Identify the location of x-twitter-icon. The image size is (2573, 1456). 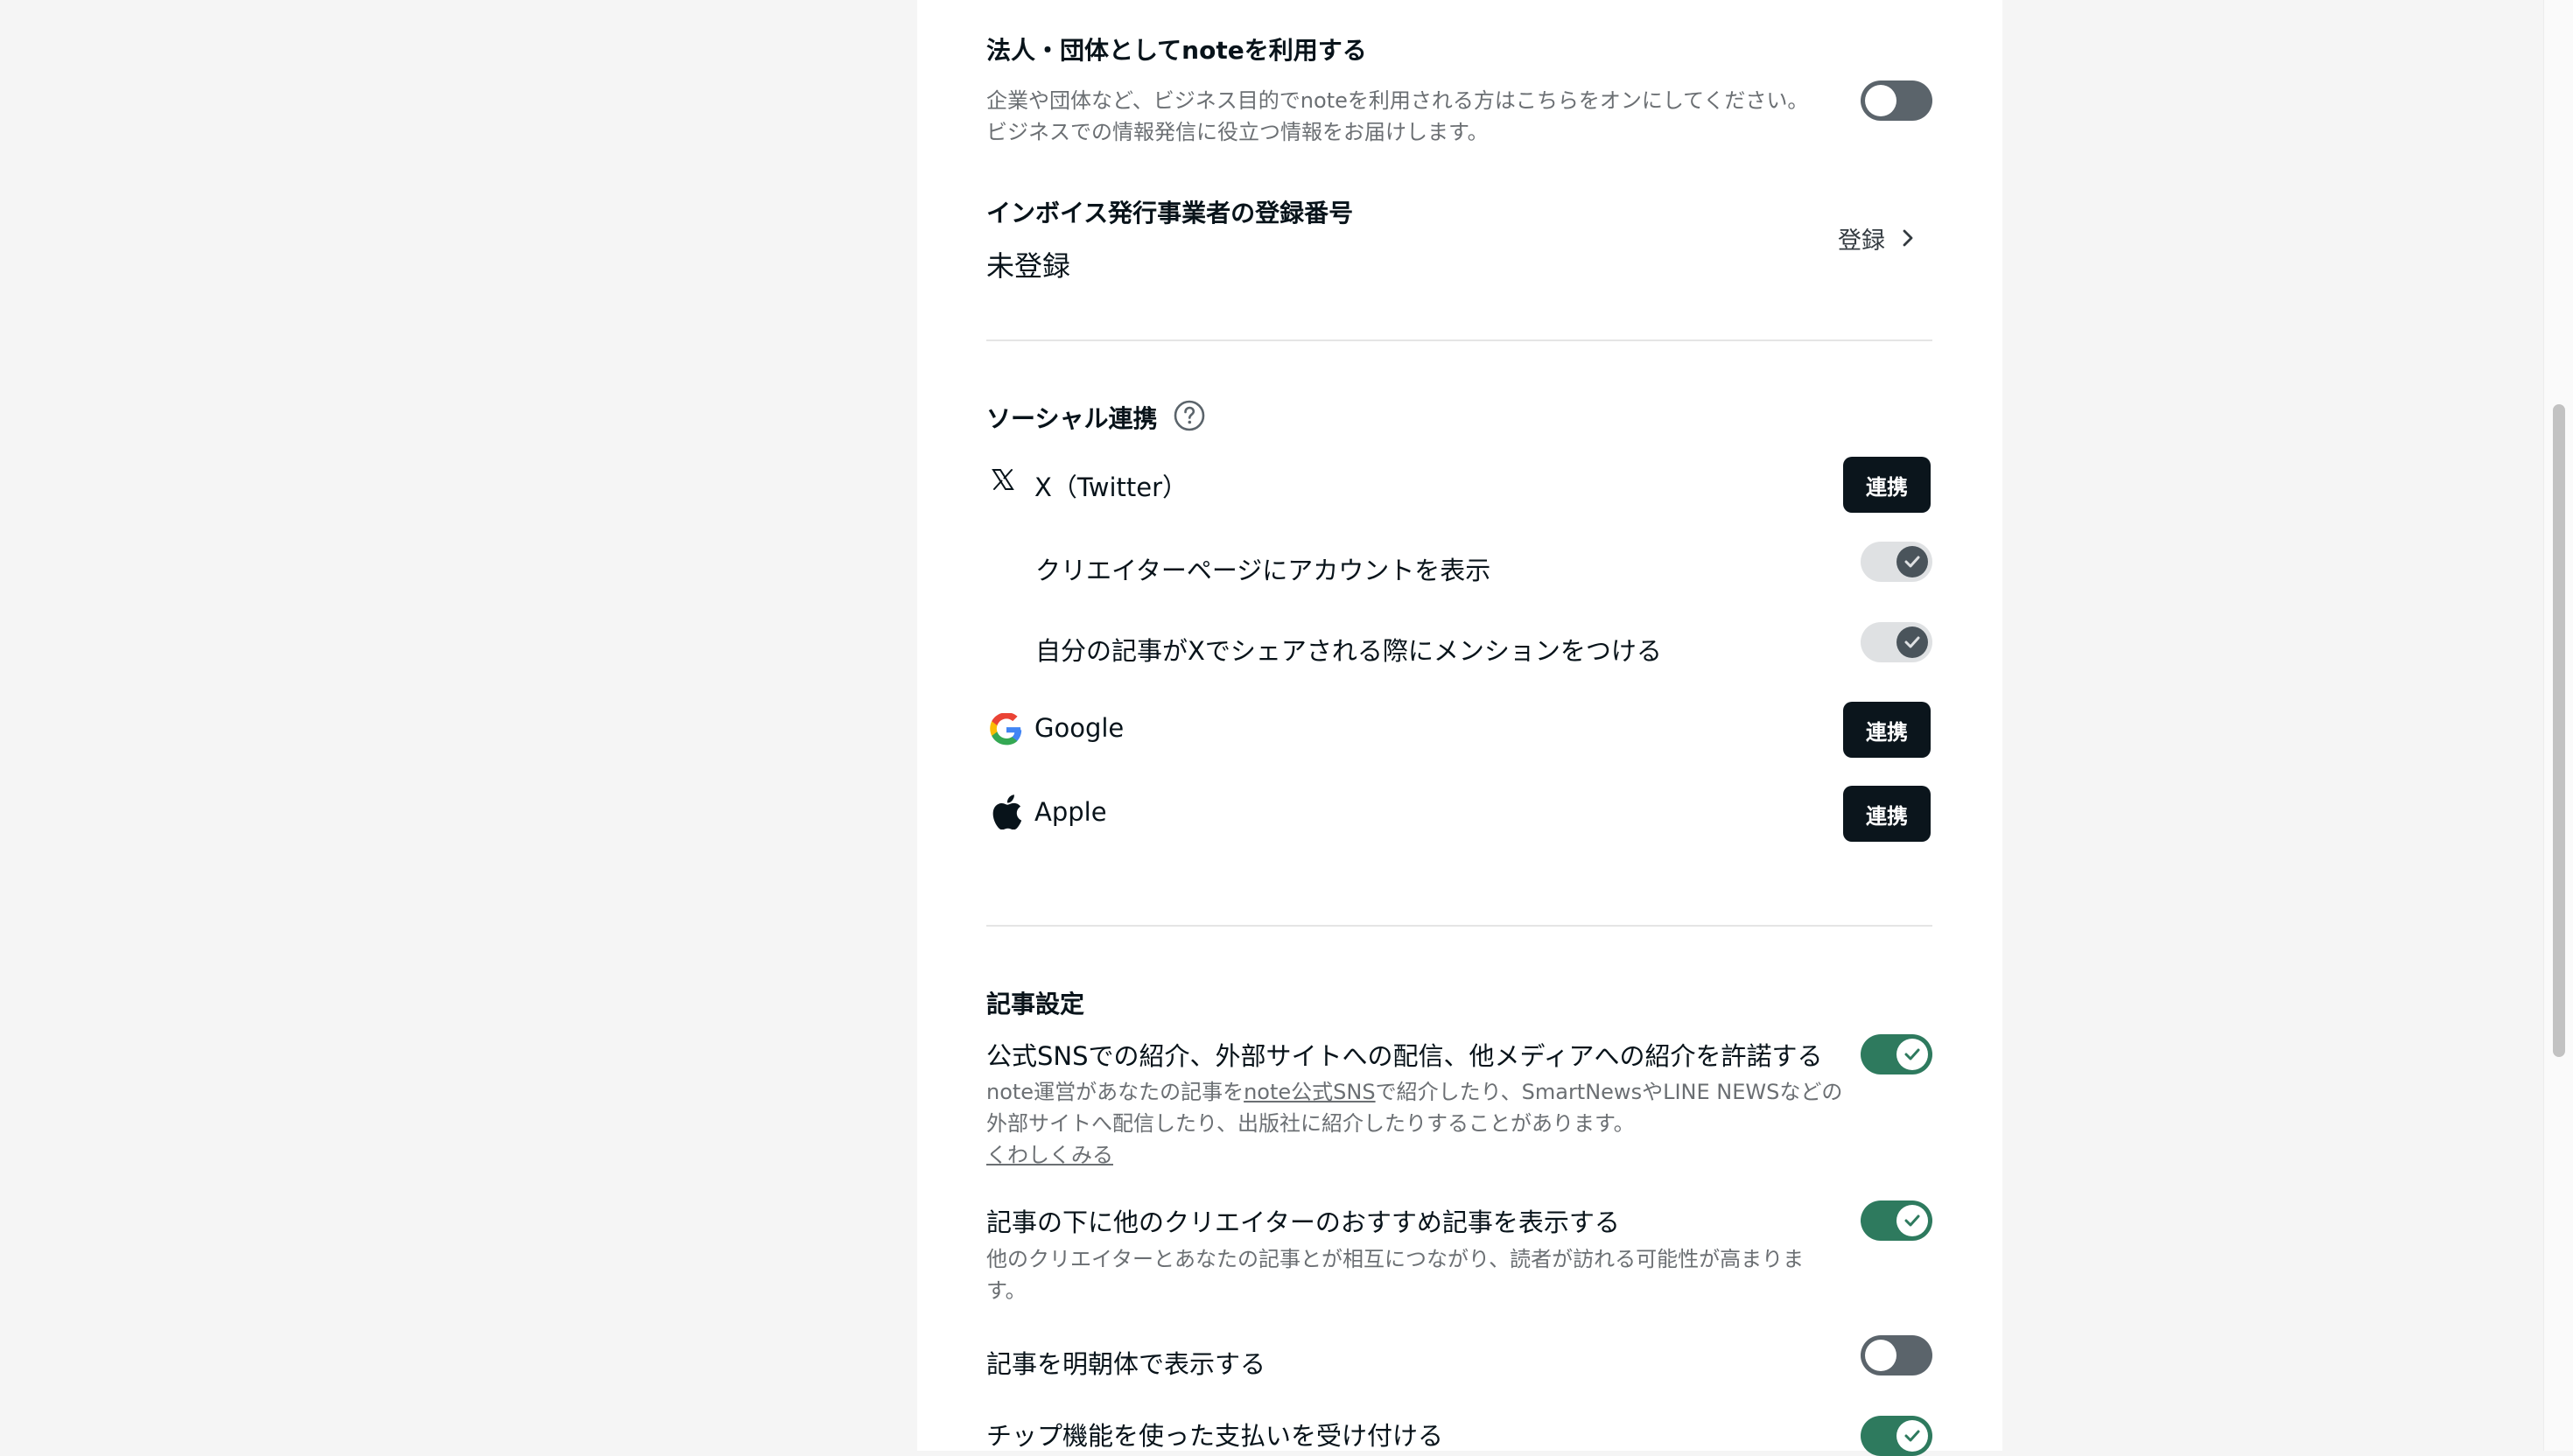
(1003, 479).